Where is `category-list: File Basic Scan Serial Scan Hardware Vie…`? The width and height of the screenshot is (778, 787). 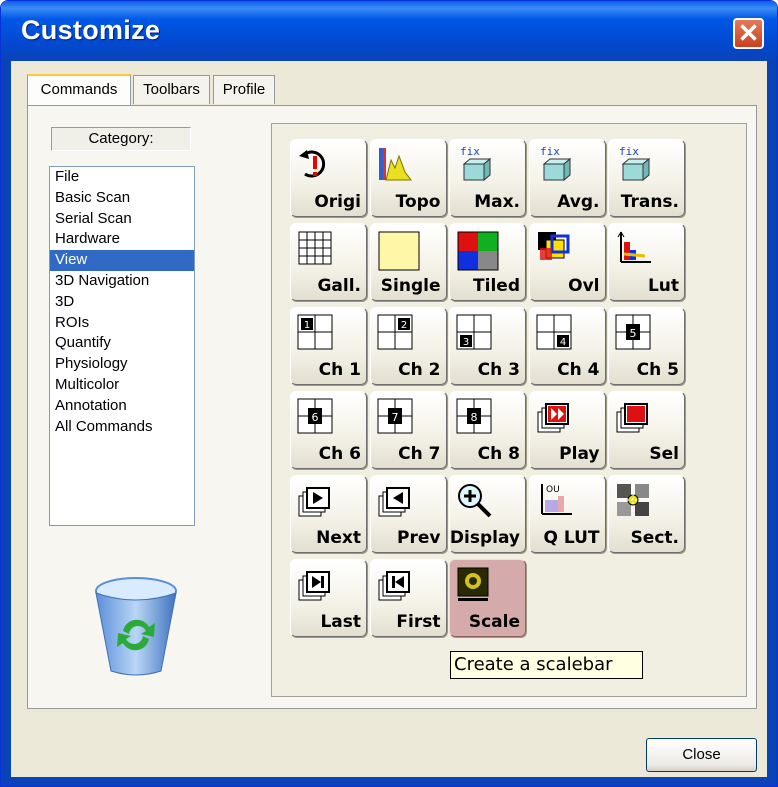 category-list: File Basic Scan Serial Scan Hardware Vie… is located at coordinates (122, 346).